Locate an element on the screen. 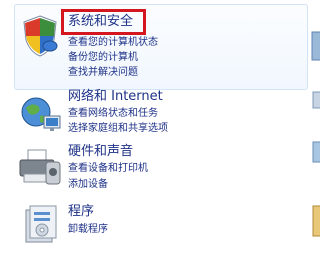  programs-icon is located at coordinates (40, 226).